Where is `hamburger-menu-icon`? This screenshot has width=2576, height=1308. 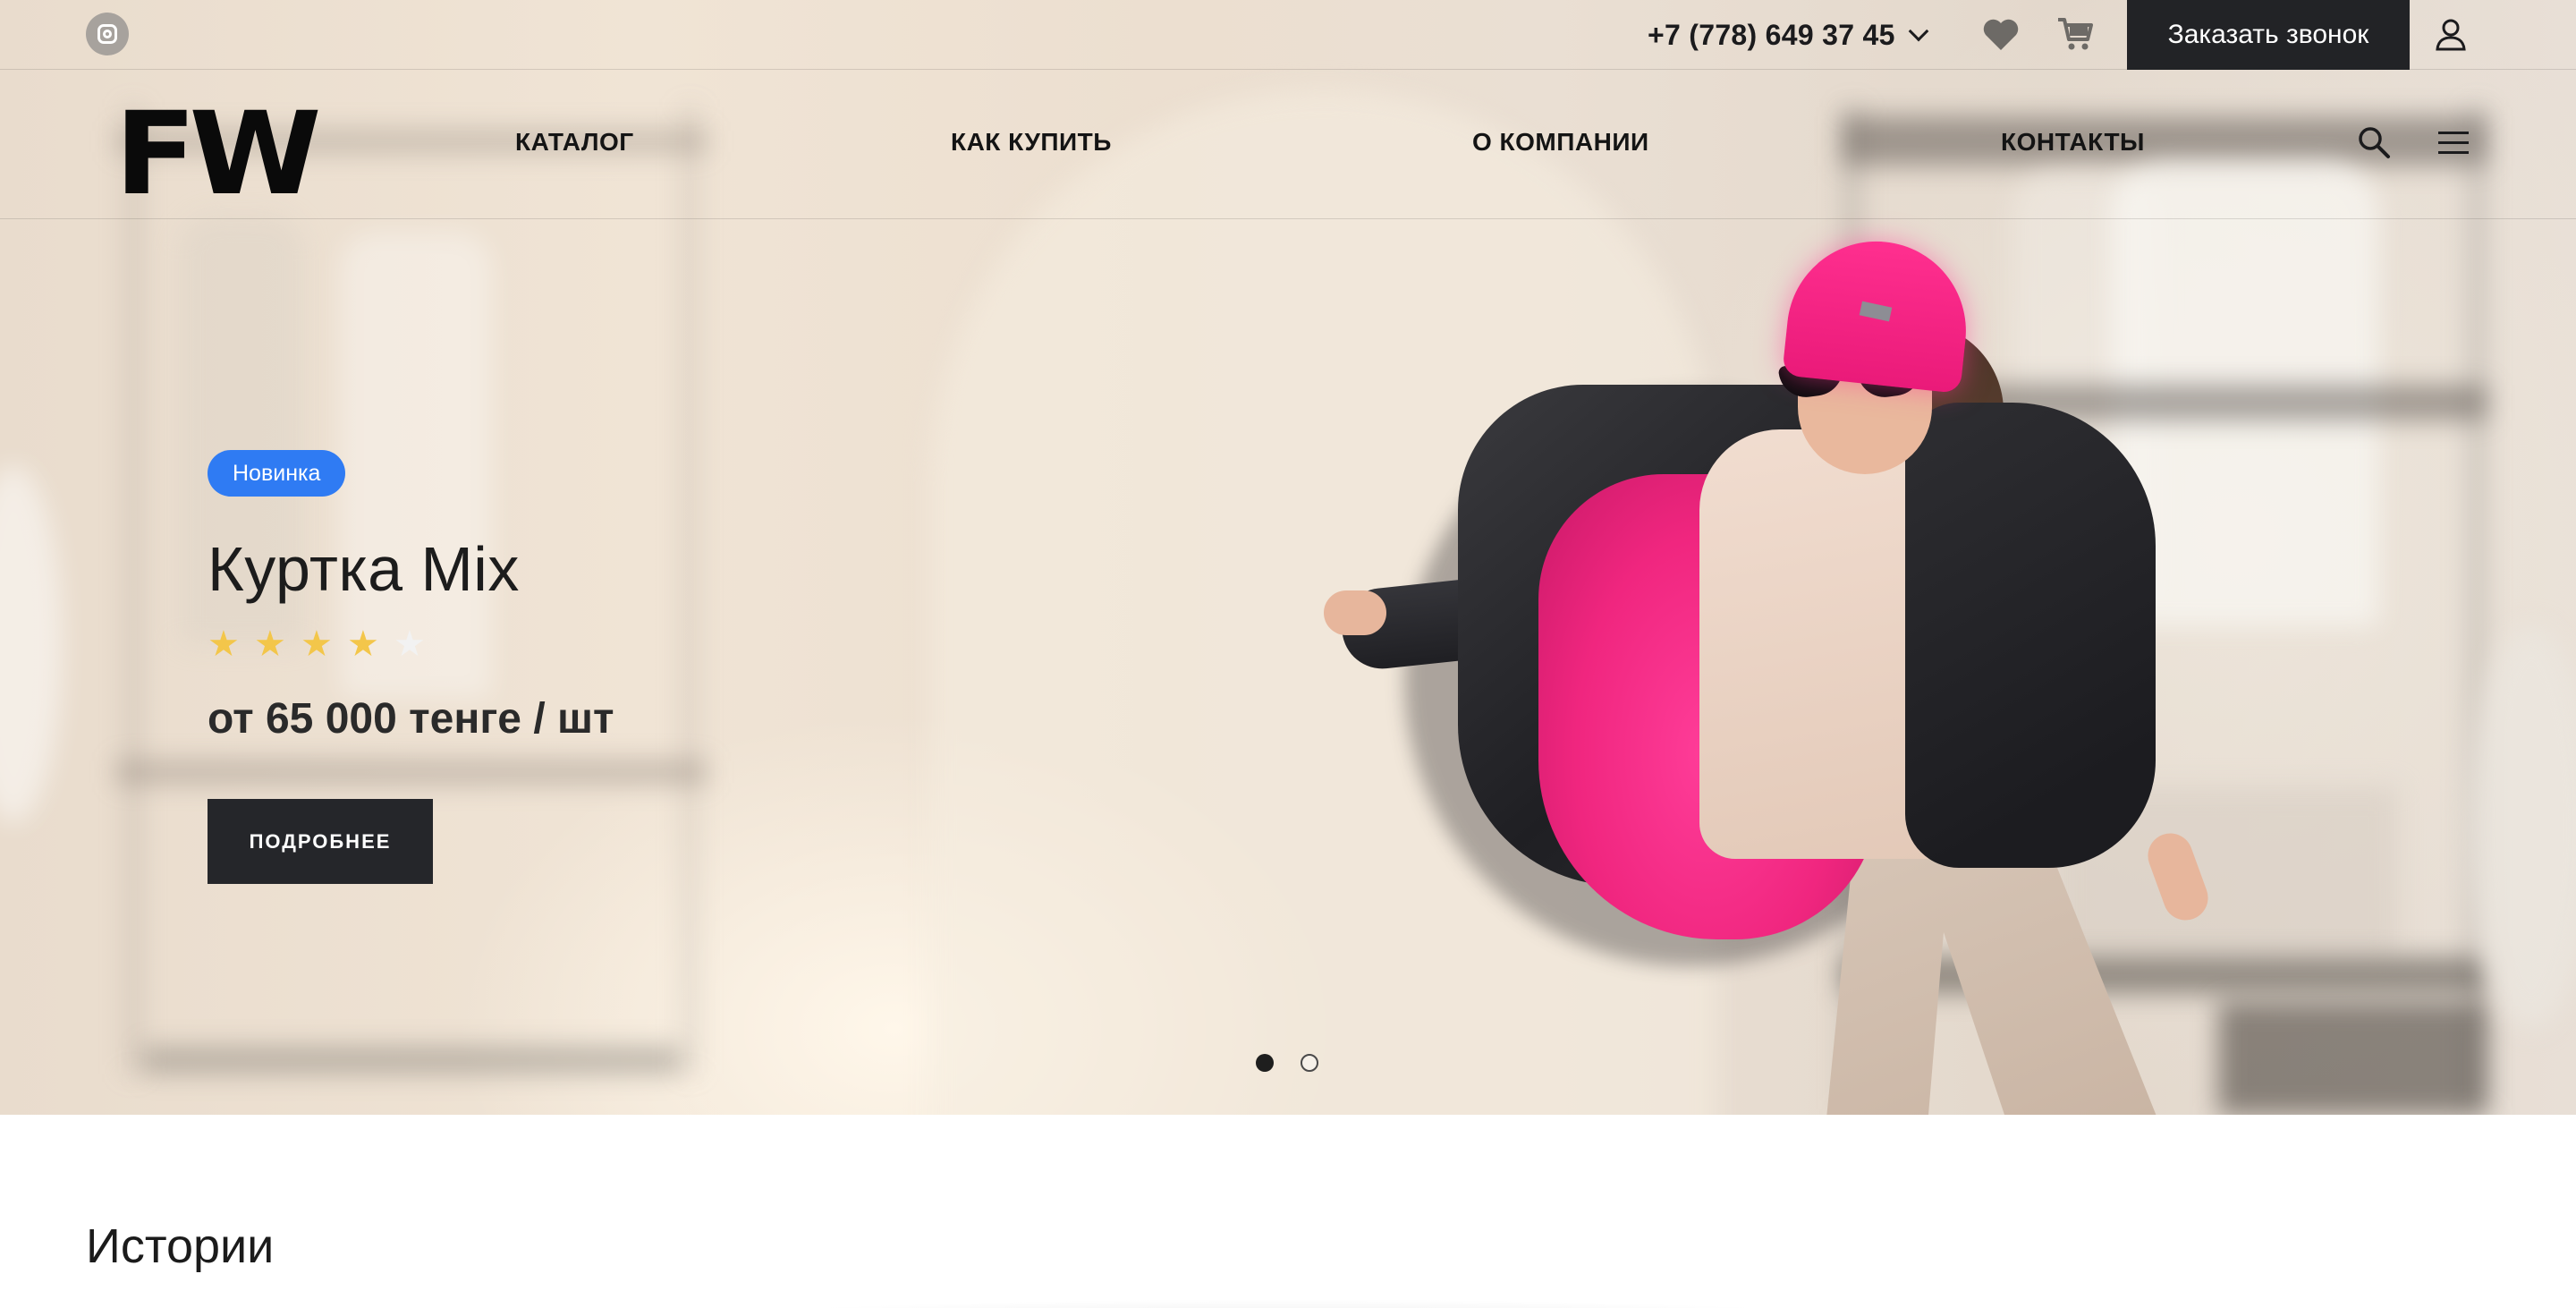 hamburger-menu-icon is located at coordinates (2453, 142).